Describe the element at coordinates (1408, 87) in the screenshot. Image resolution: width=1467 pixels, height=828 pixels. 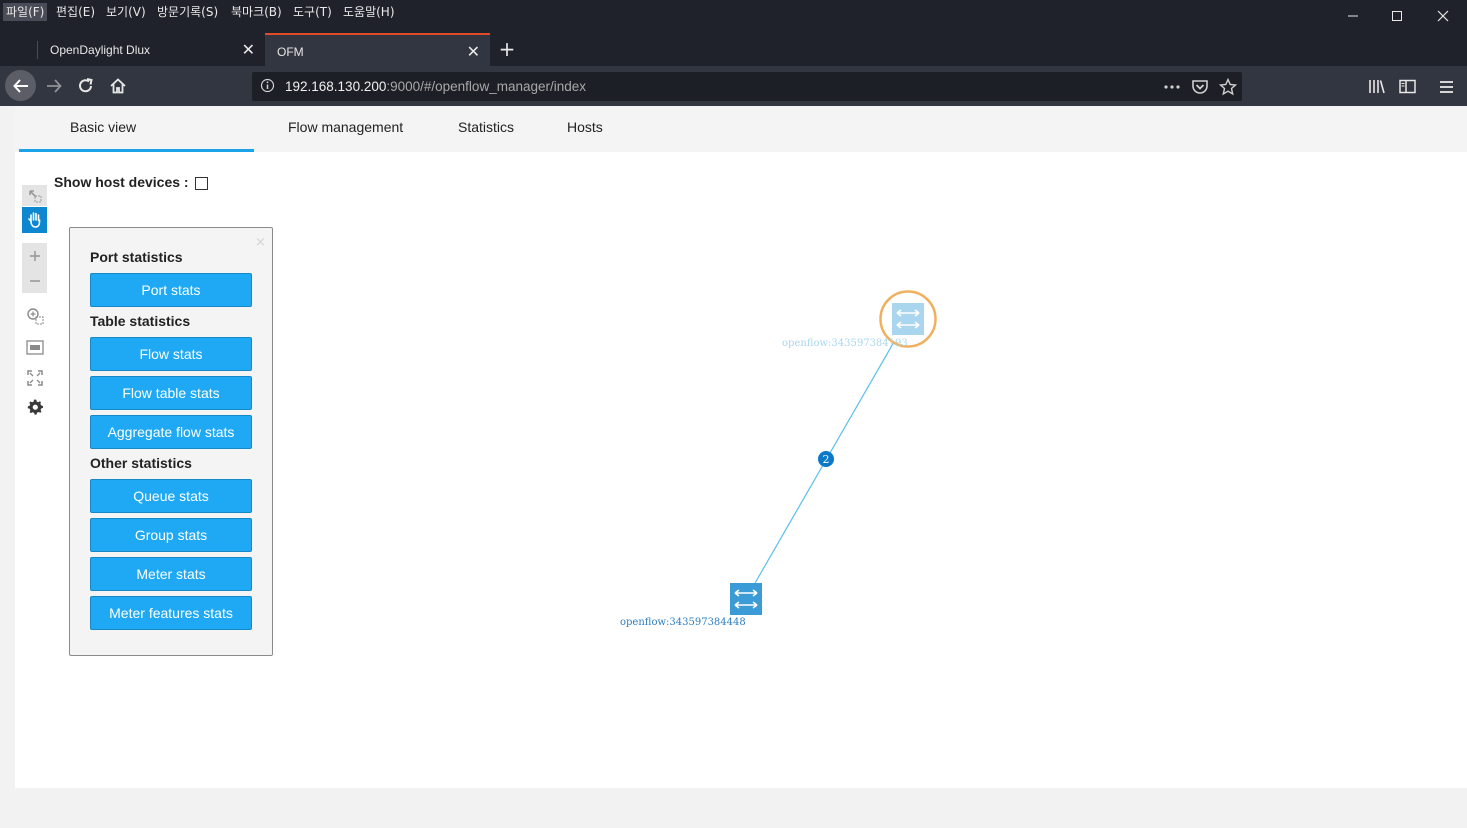
I see `sidebar-icon` at that location.